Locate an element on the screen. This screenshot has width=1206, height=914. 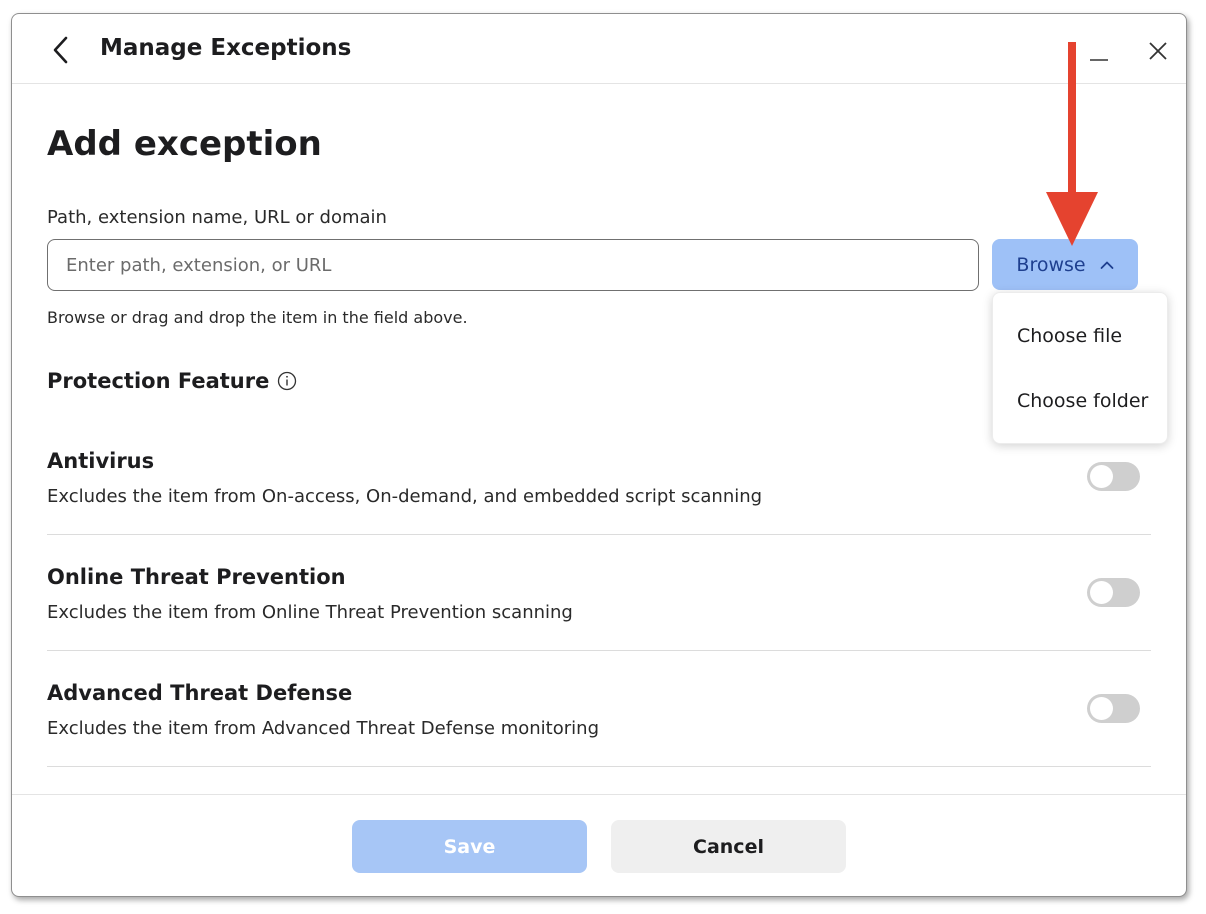
save-button: Save is located at coordinates (469, 846).